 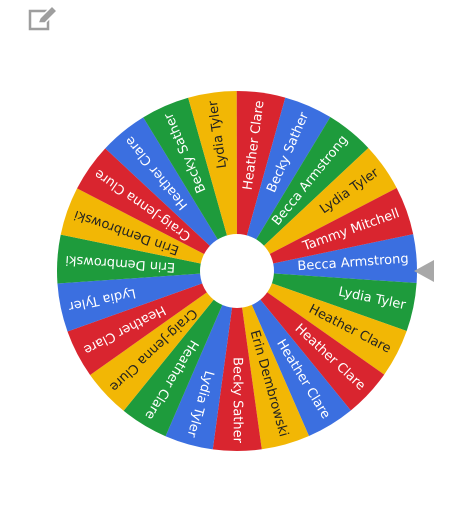 What do you see at coordinates (237, 400) in the screenshot?
I see `wheel-segment-label: Becky Sather` at bounding box center [237, 400].